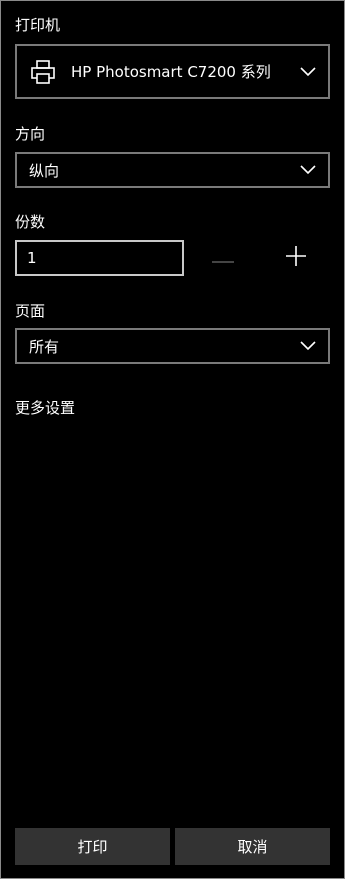 This screenshot has width=345, height=879. What do you see at coordinates (30, 222) in the screenshot?
I see `copies-label: 份数` at bounding box center [30, 222].